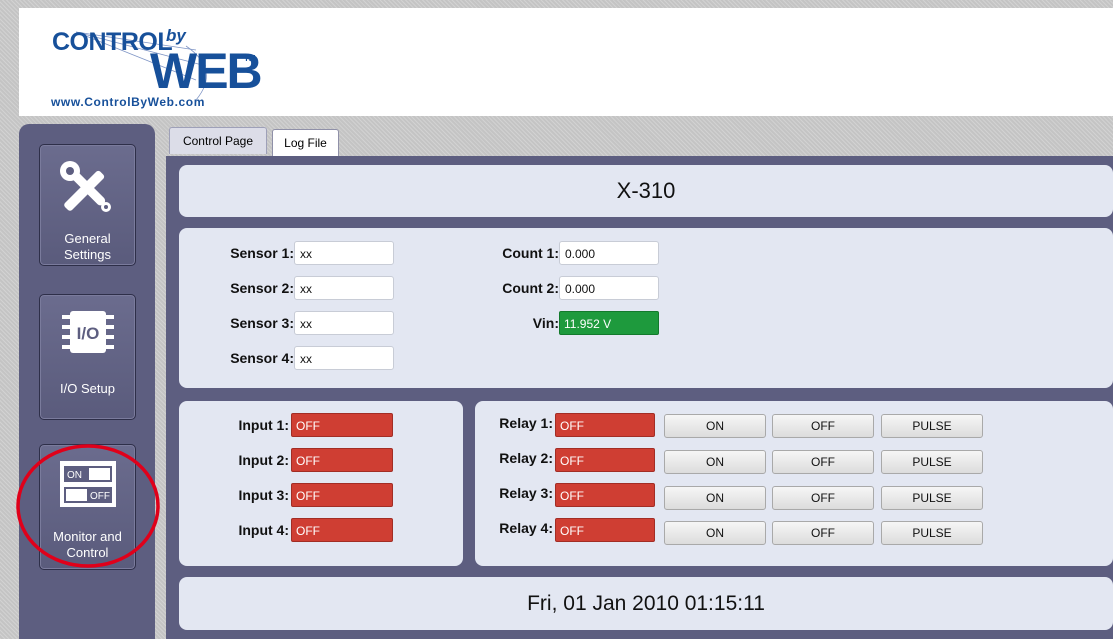  Describe the element at coordinates (530, 253) in the screenshot. I see `counter-label: Count 1:` at that location.